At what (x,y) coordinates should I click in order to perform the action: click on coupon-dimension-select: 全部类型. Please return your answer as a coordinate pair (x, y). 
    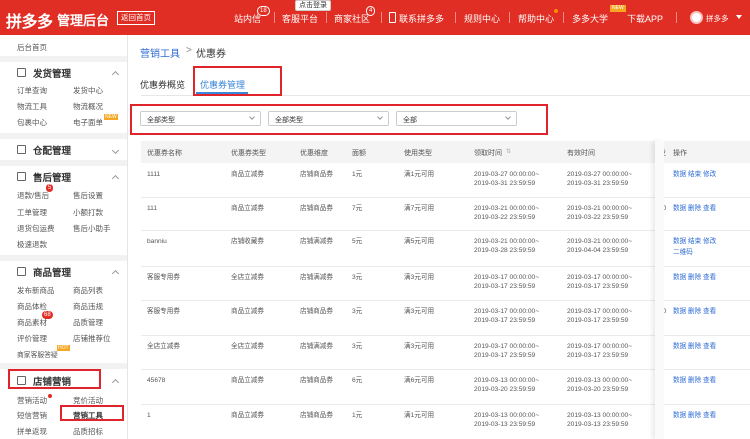
    Looking at the image, I should click on (328, 118).